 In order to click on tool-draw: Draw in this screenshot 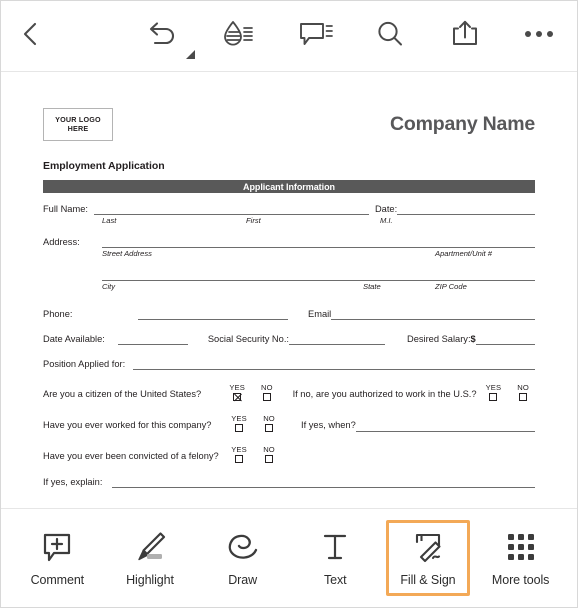, I will do `click(243, 558)`.